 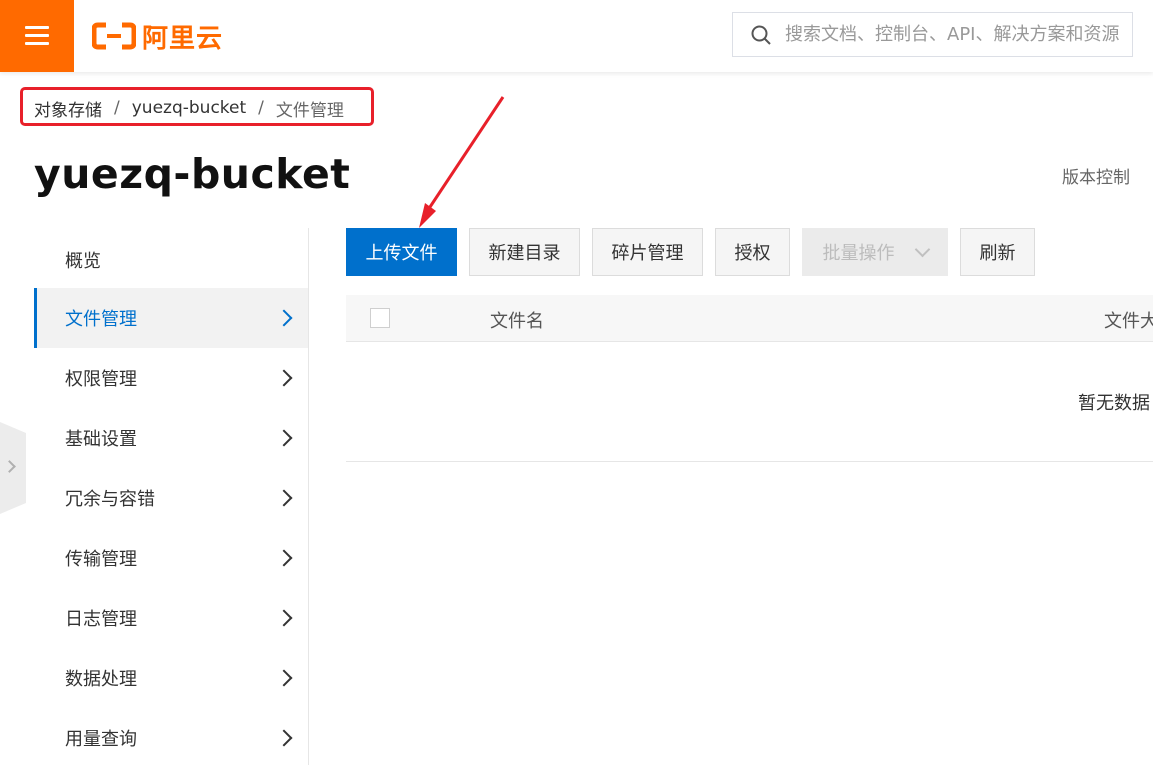 I want to click on sidebar-item-overview: 概览, so click(x=171, y=260).